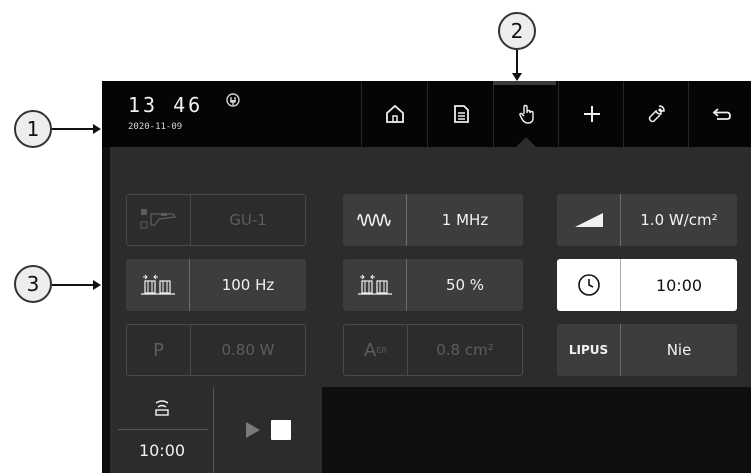 Image resolution: width=751 pixels, height=473 pixels. Describe the element at coordinates (647, 350) in the screenshot. I see `lipus-tile: LIPUS Nie` at that location.